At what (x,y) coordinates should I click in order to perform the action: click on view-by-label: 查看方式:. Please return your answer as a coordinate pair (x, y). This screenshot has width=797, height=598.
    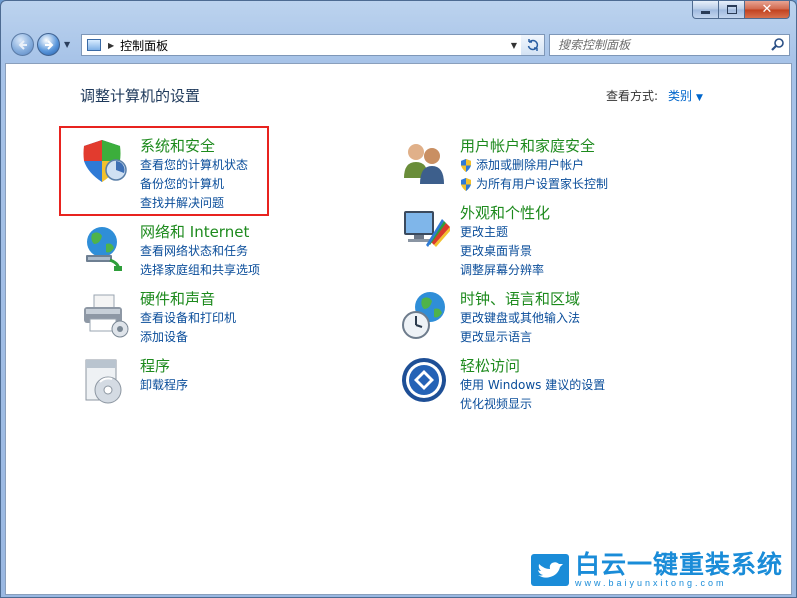
    Looking at the image, I should click on (632, 96).